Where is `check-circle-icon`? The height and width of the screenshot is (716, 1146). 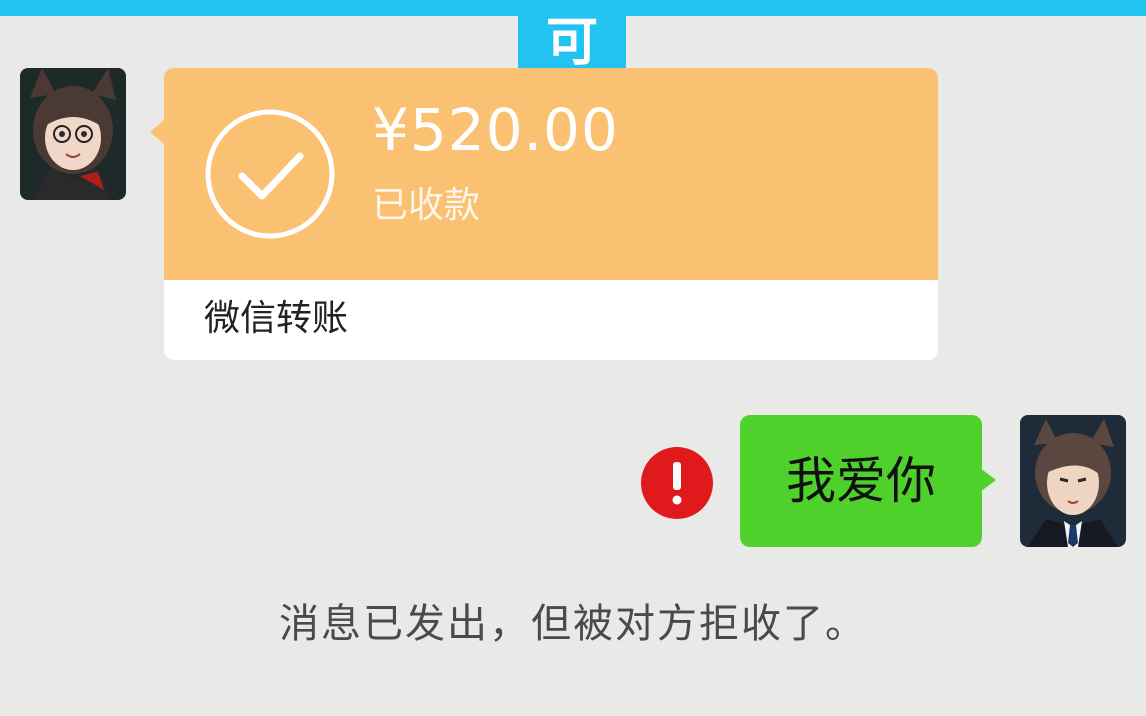 check-circle-icon is located at coordinates (270, 174).